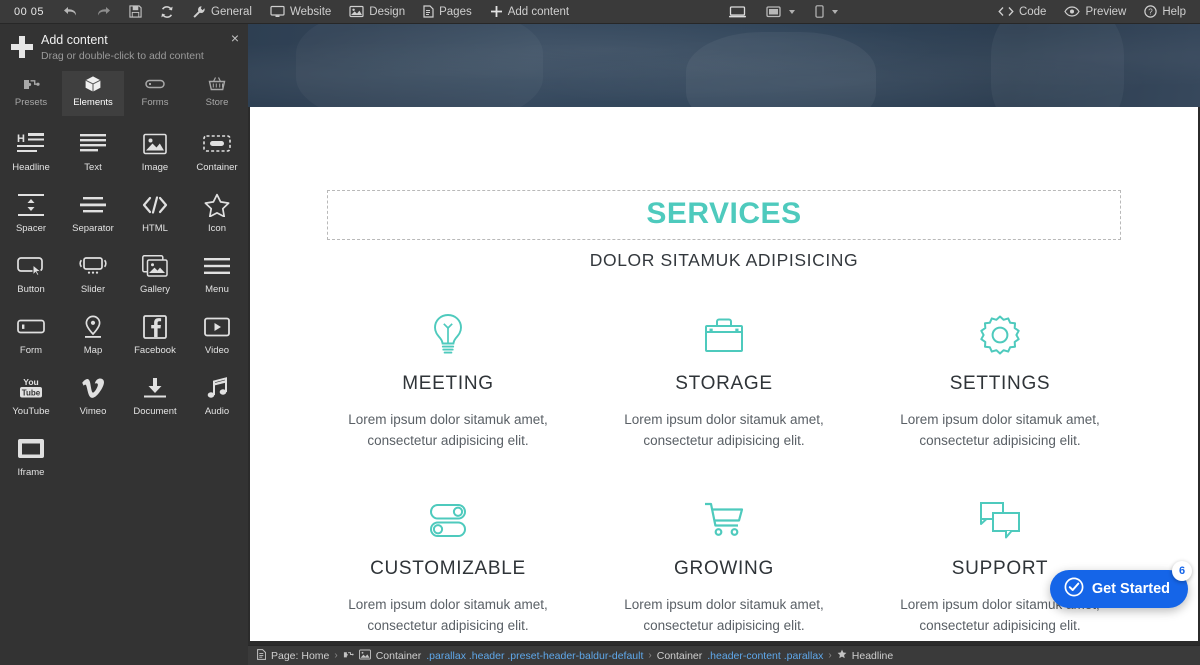 This screenshot has width=1200, height=665. What do you see at coordinates (765, 655) in the screenshot?
I see `breadcrumb-container2-classes: .header-content .parallax` at bounding box center [765, 655].